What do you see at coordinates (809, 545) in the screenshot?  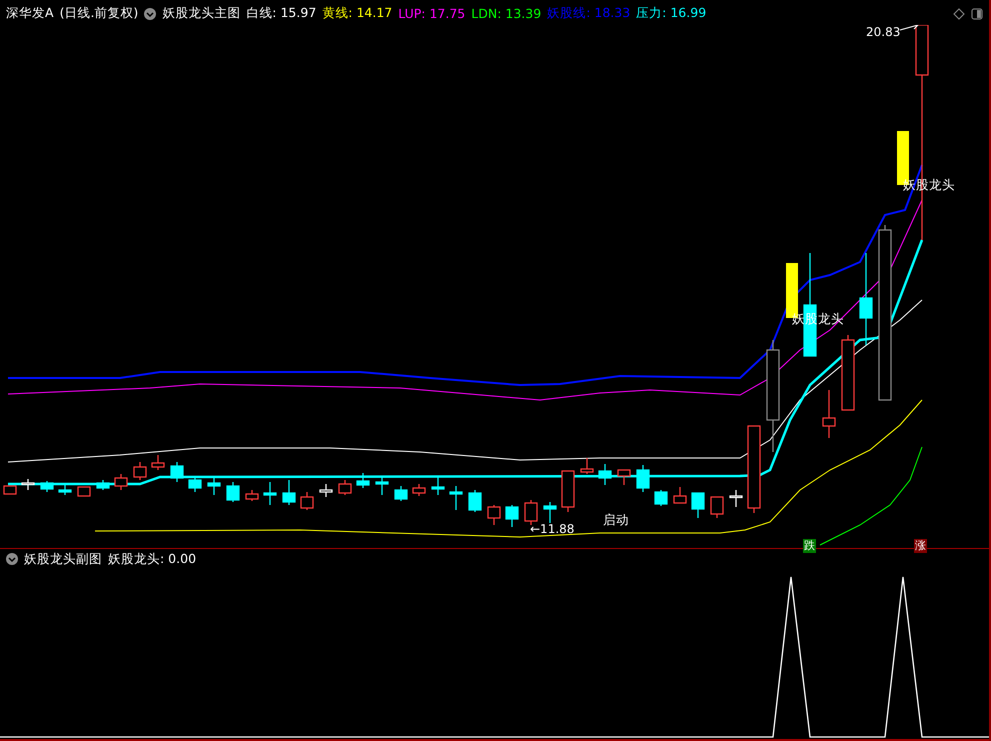 I see `signal-badge: 跌` at bounding box center [809, 545].